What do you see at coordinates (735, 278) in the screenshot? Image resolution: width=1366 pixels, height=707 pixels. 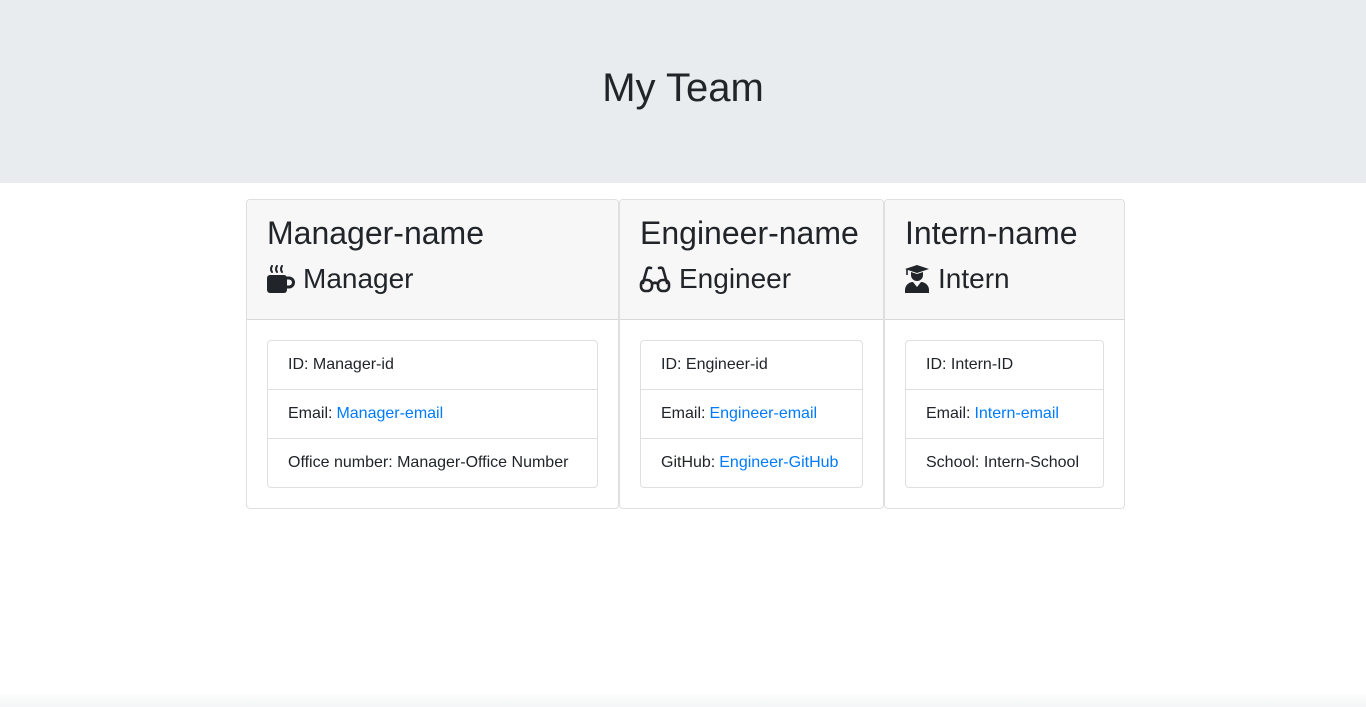 I see `engineer-role-label: Engineer` at bounding box center [735, 278].